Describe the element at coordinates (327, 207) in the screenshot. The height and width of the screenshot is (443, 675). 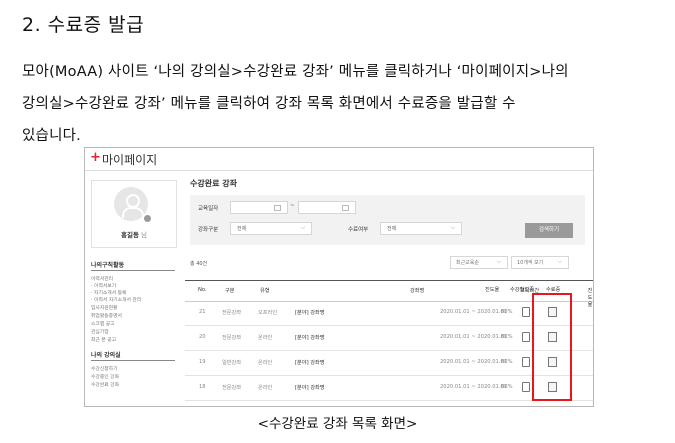
I see `end-date-input` at that location.